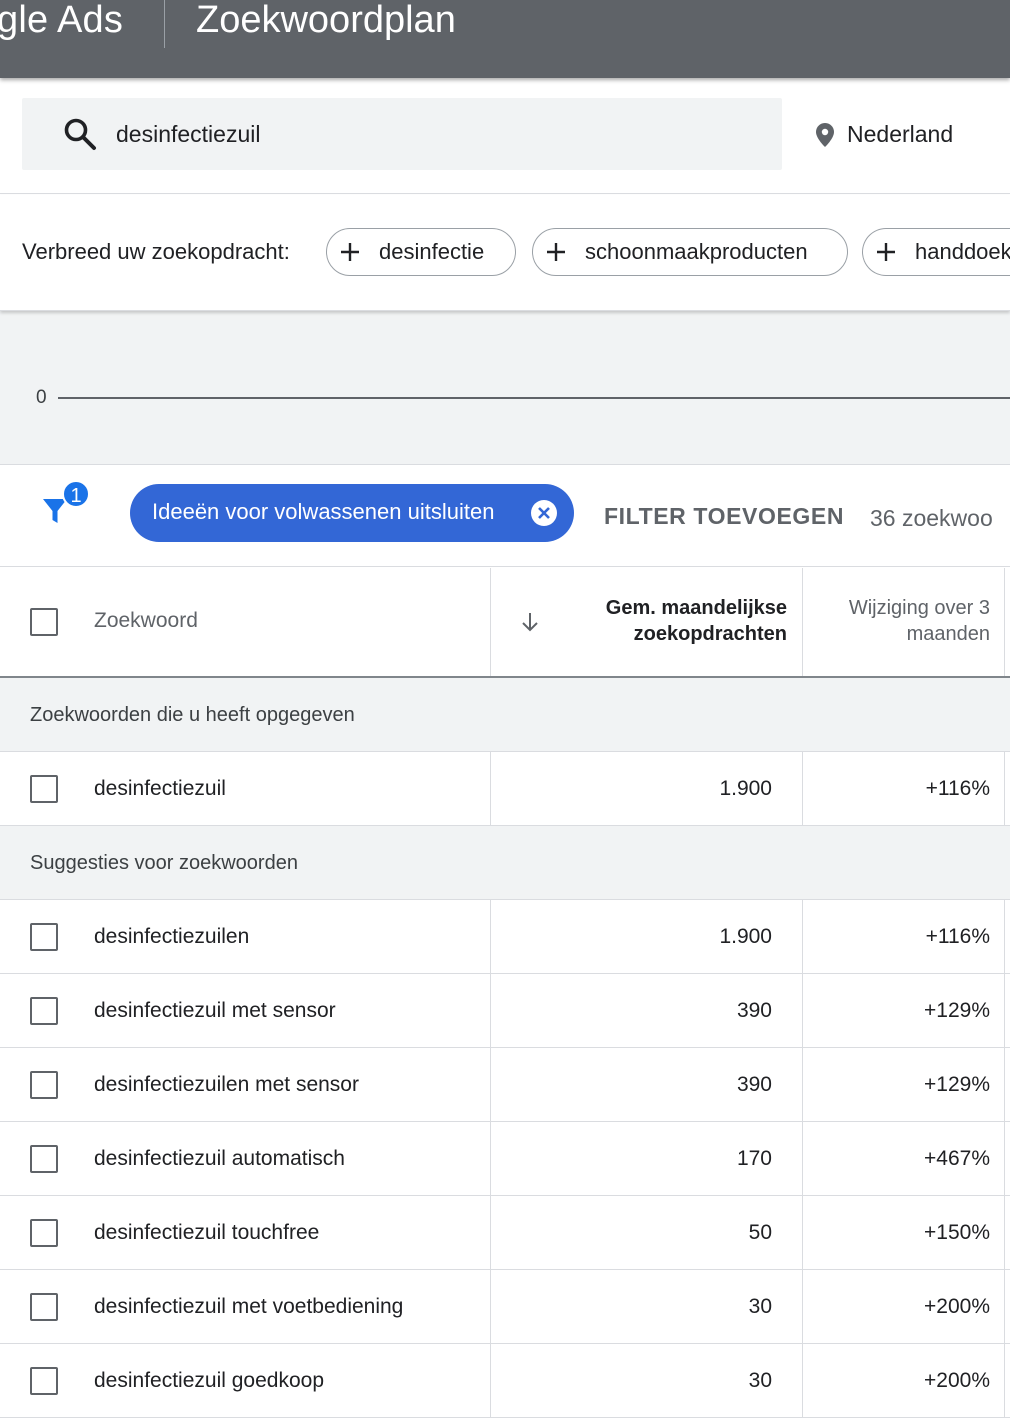 This screenshot has width=1010, height=1428. What do you see at coordinates (505, 1381) in the screenshot?
I see `table-row: desinfectiezuil goedkoop 30 +200%` at bounding box center [505, 1381].